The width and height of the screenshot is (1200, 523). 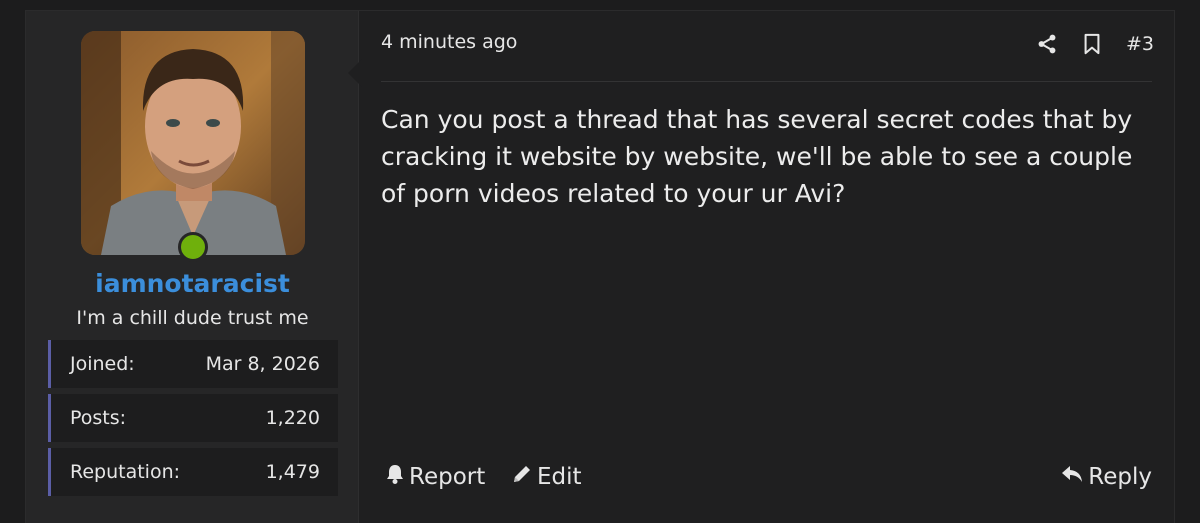 I want to click on report-label: Report, so click(x=447, y=477).